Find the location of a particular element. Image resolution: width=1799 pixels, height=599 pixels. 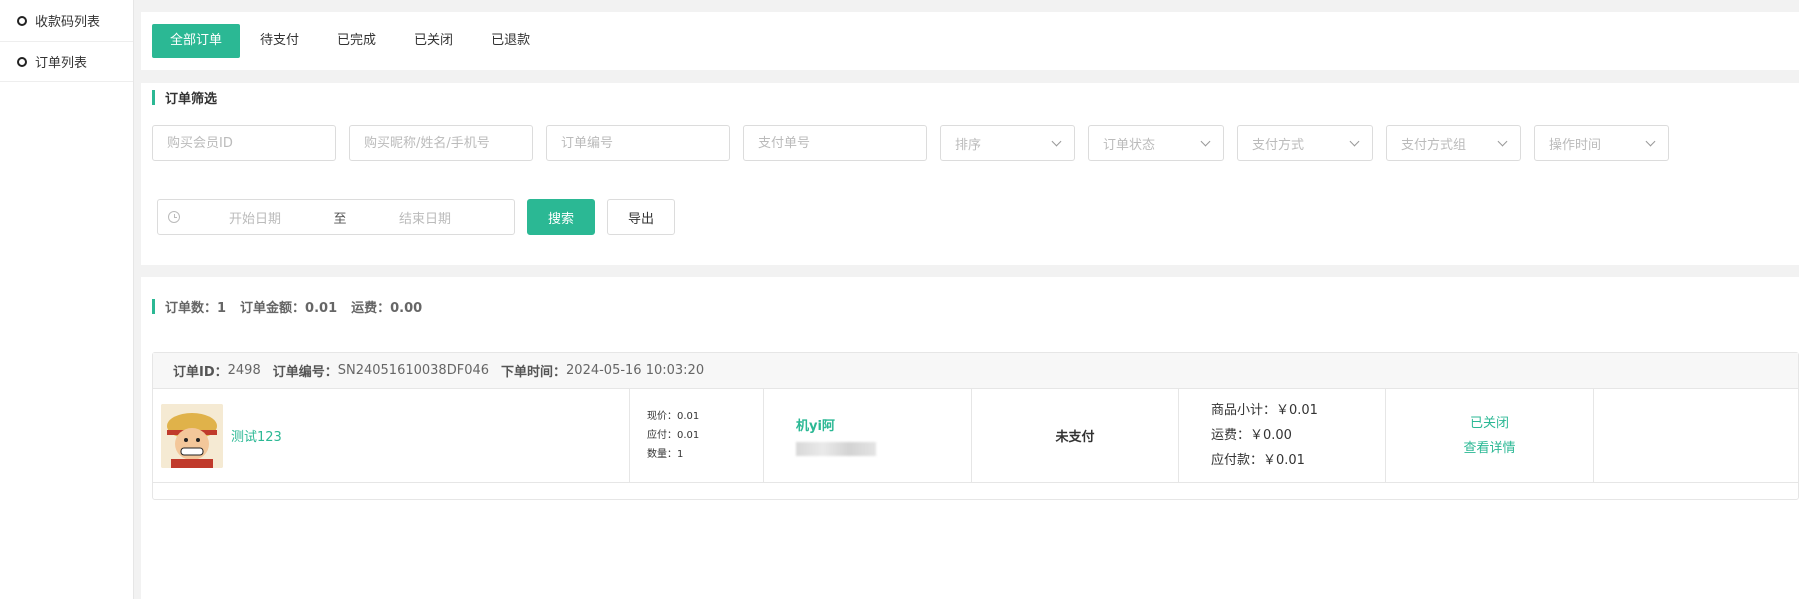

sidebar-item-label: 收款码列表 is located at coordinates (68, 22).